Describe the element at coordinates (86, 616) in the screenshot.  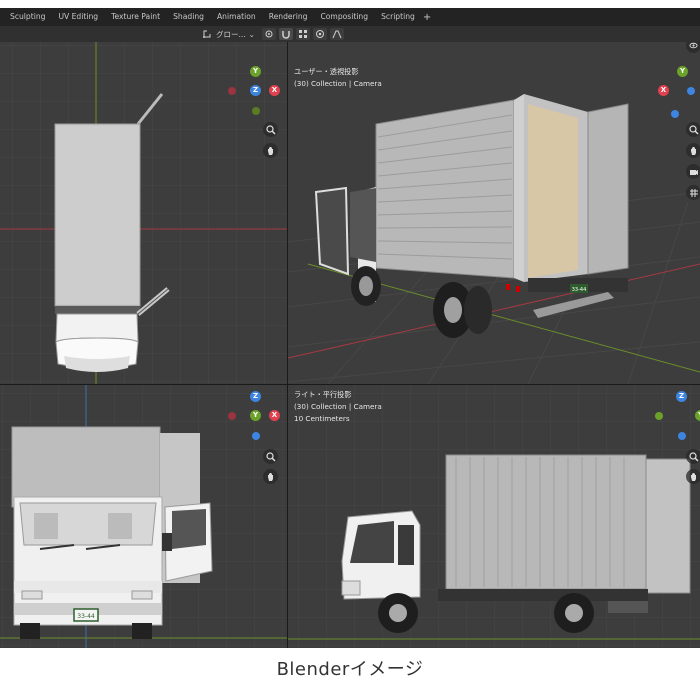
I see `front-license-plate: 33-44` at that location.